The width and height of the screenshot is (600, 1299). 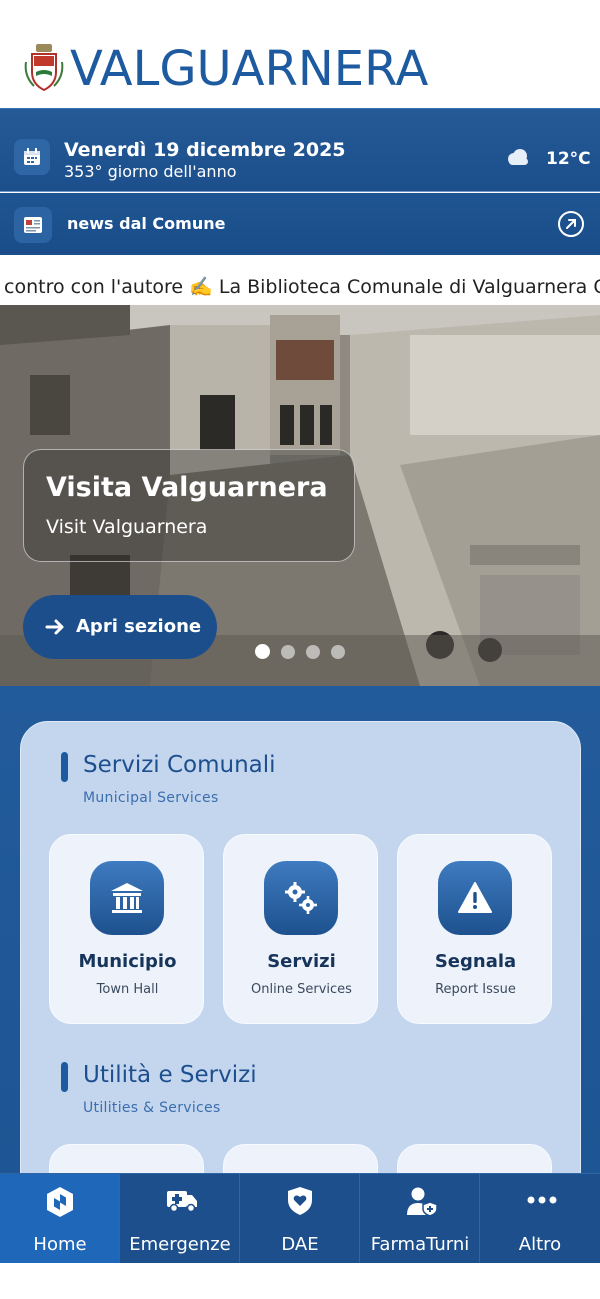 I want to click on temperature: 12°C, so click(x=568, y=159).